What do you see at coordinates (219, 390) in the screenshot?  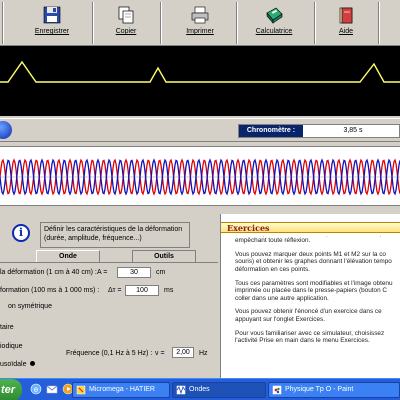 I see `task-ondes: Ondes` at bounding box center [219, 390].